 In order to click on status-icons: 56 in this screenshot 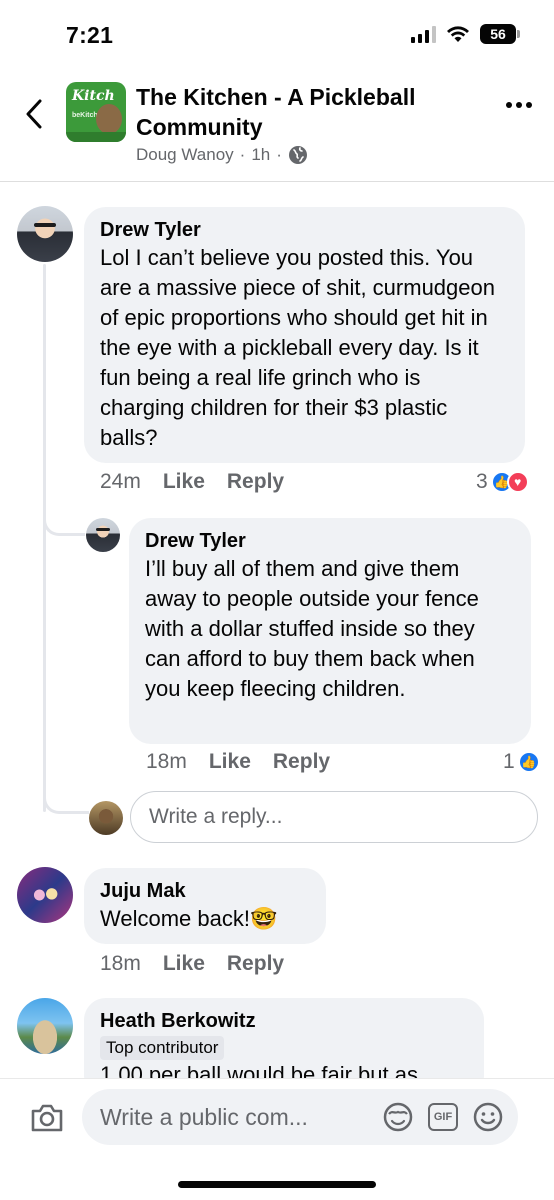, I will do `click(465, 34)`.